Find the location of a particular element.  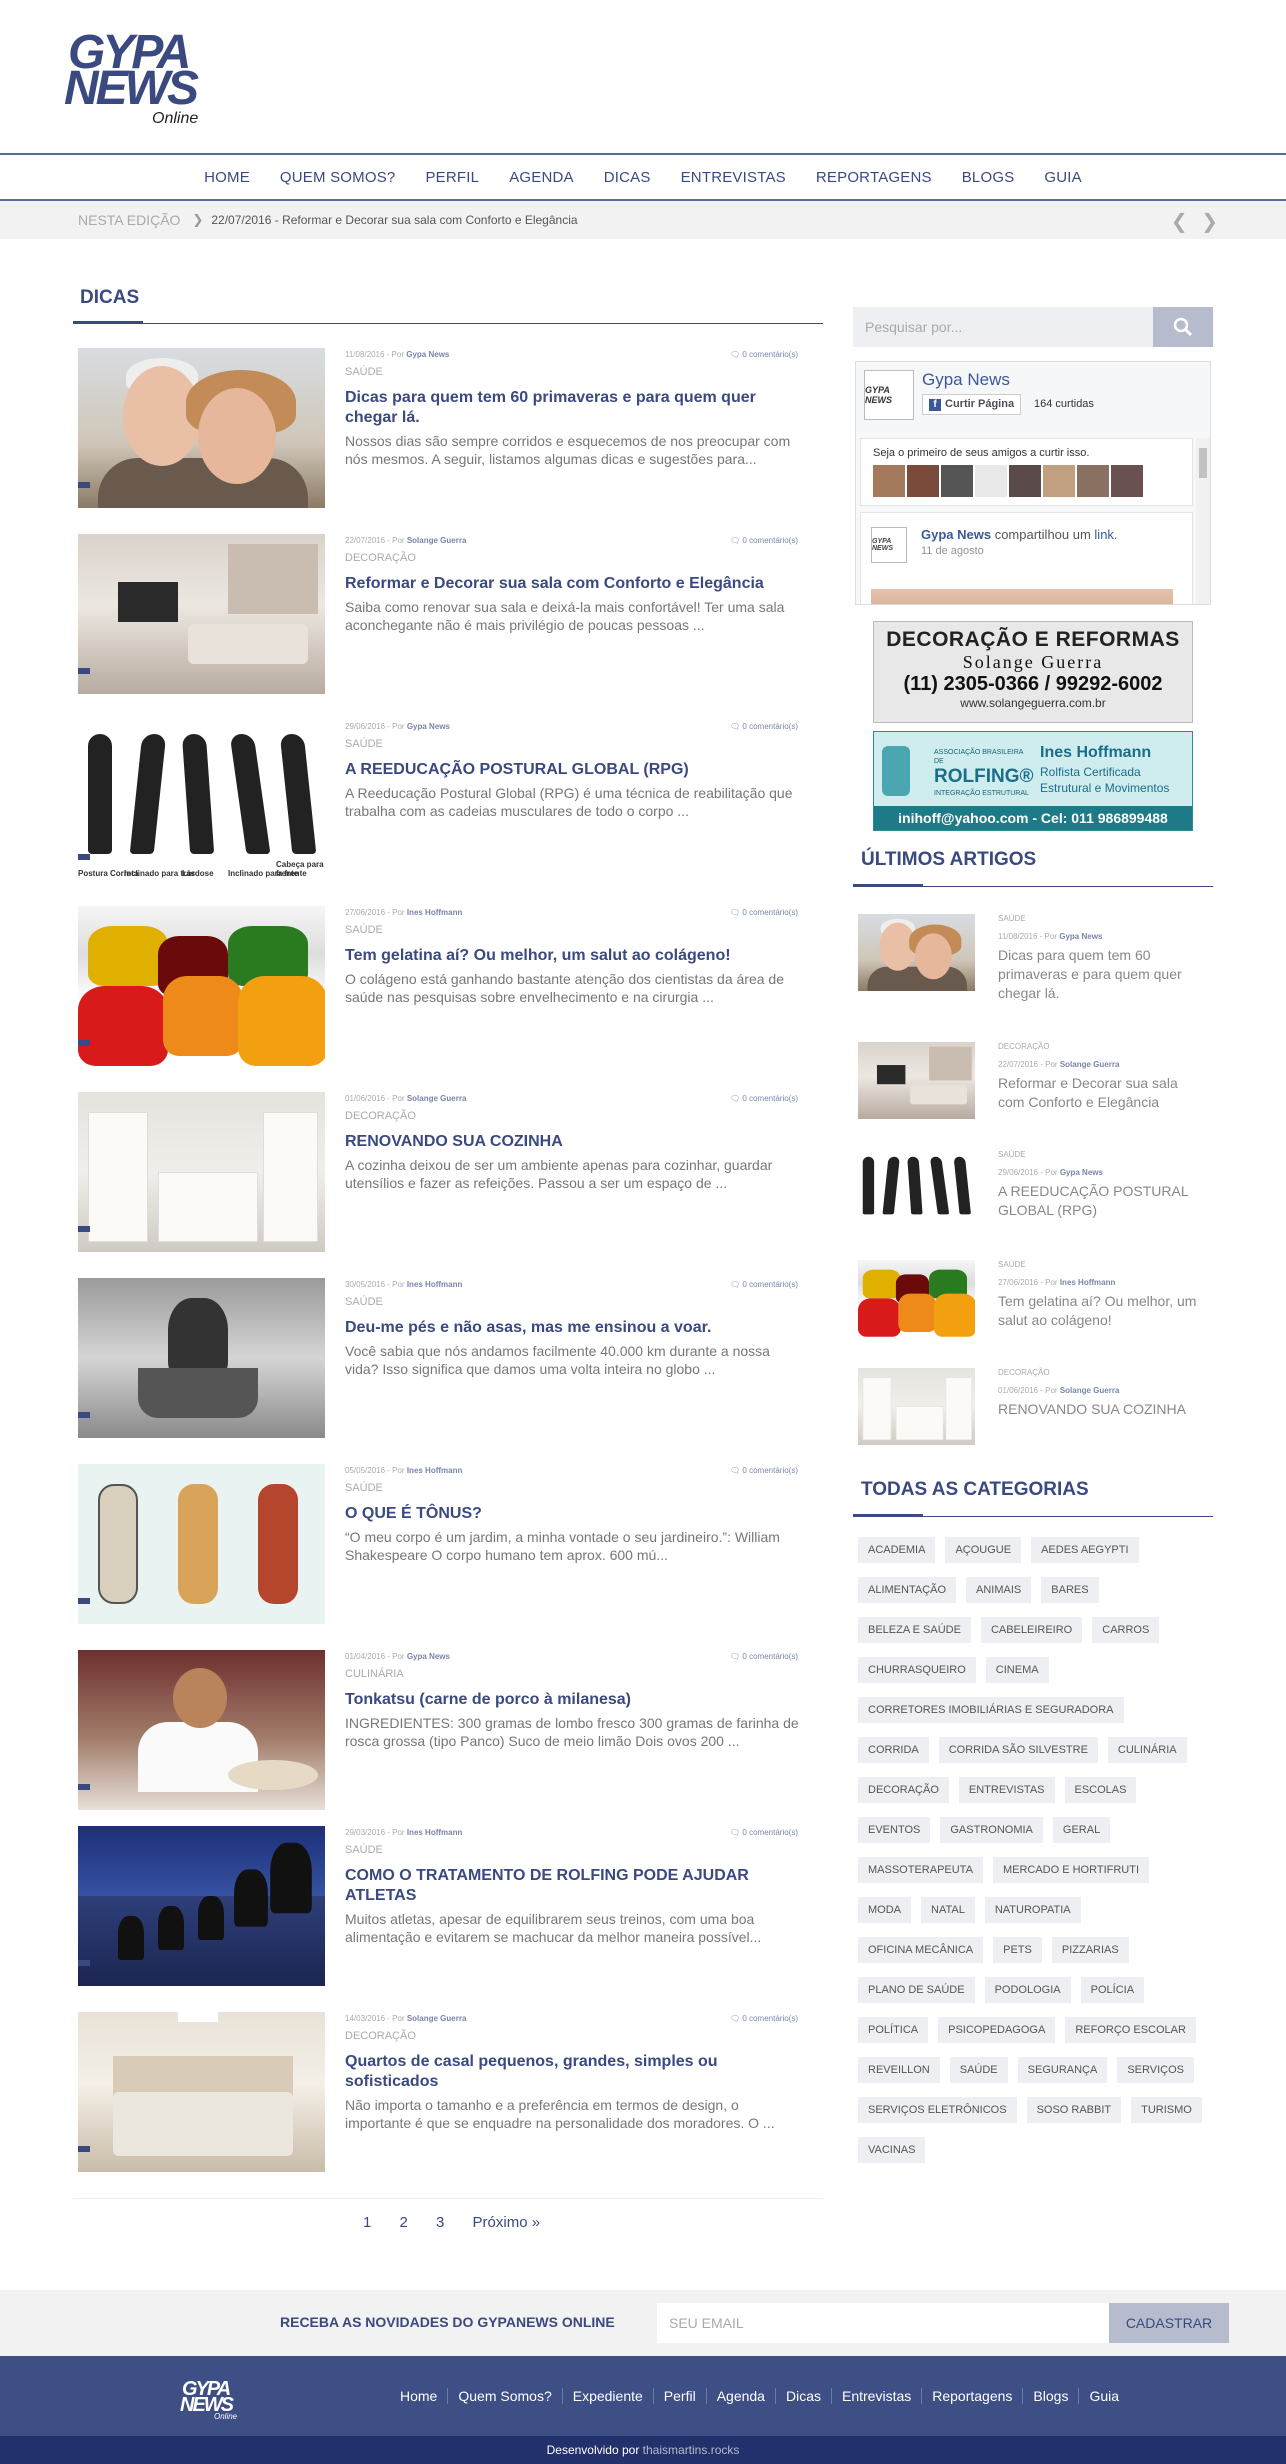

footer-link-agenda: Agenda is located at coordinates (740, 2396).